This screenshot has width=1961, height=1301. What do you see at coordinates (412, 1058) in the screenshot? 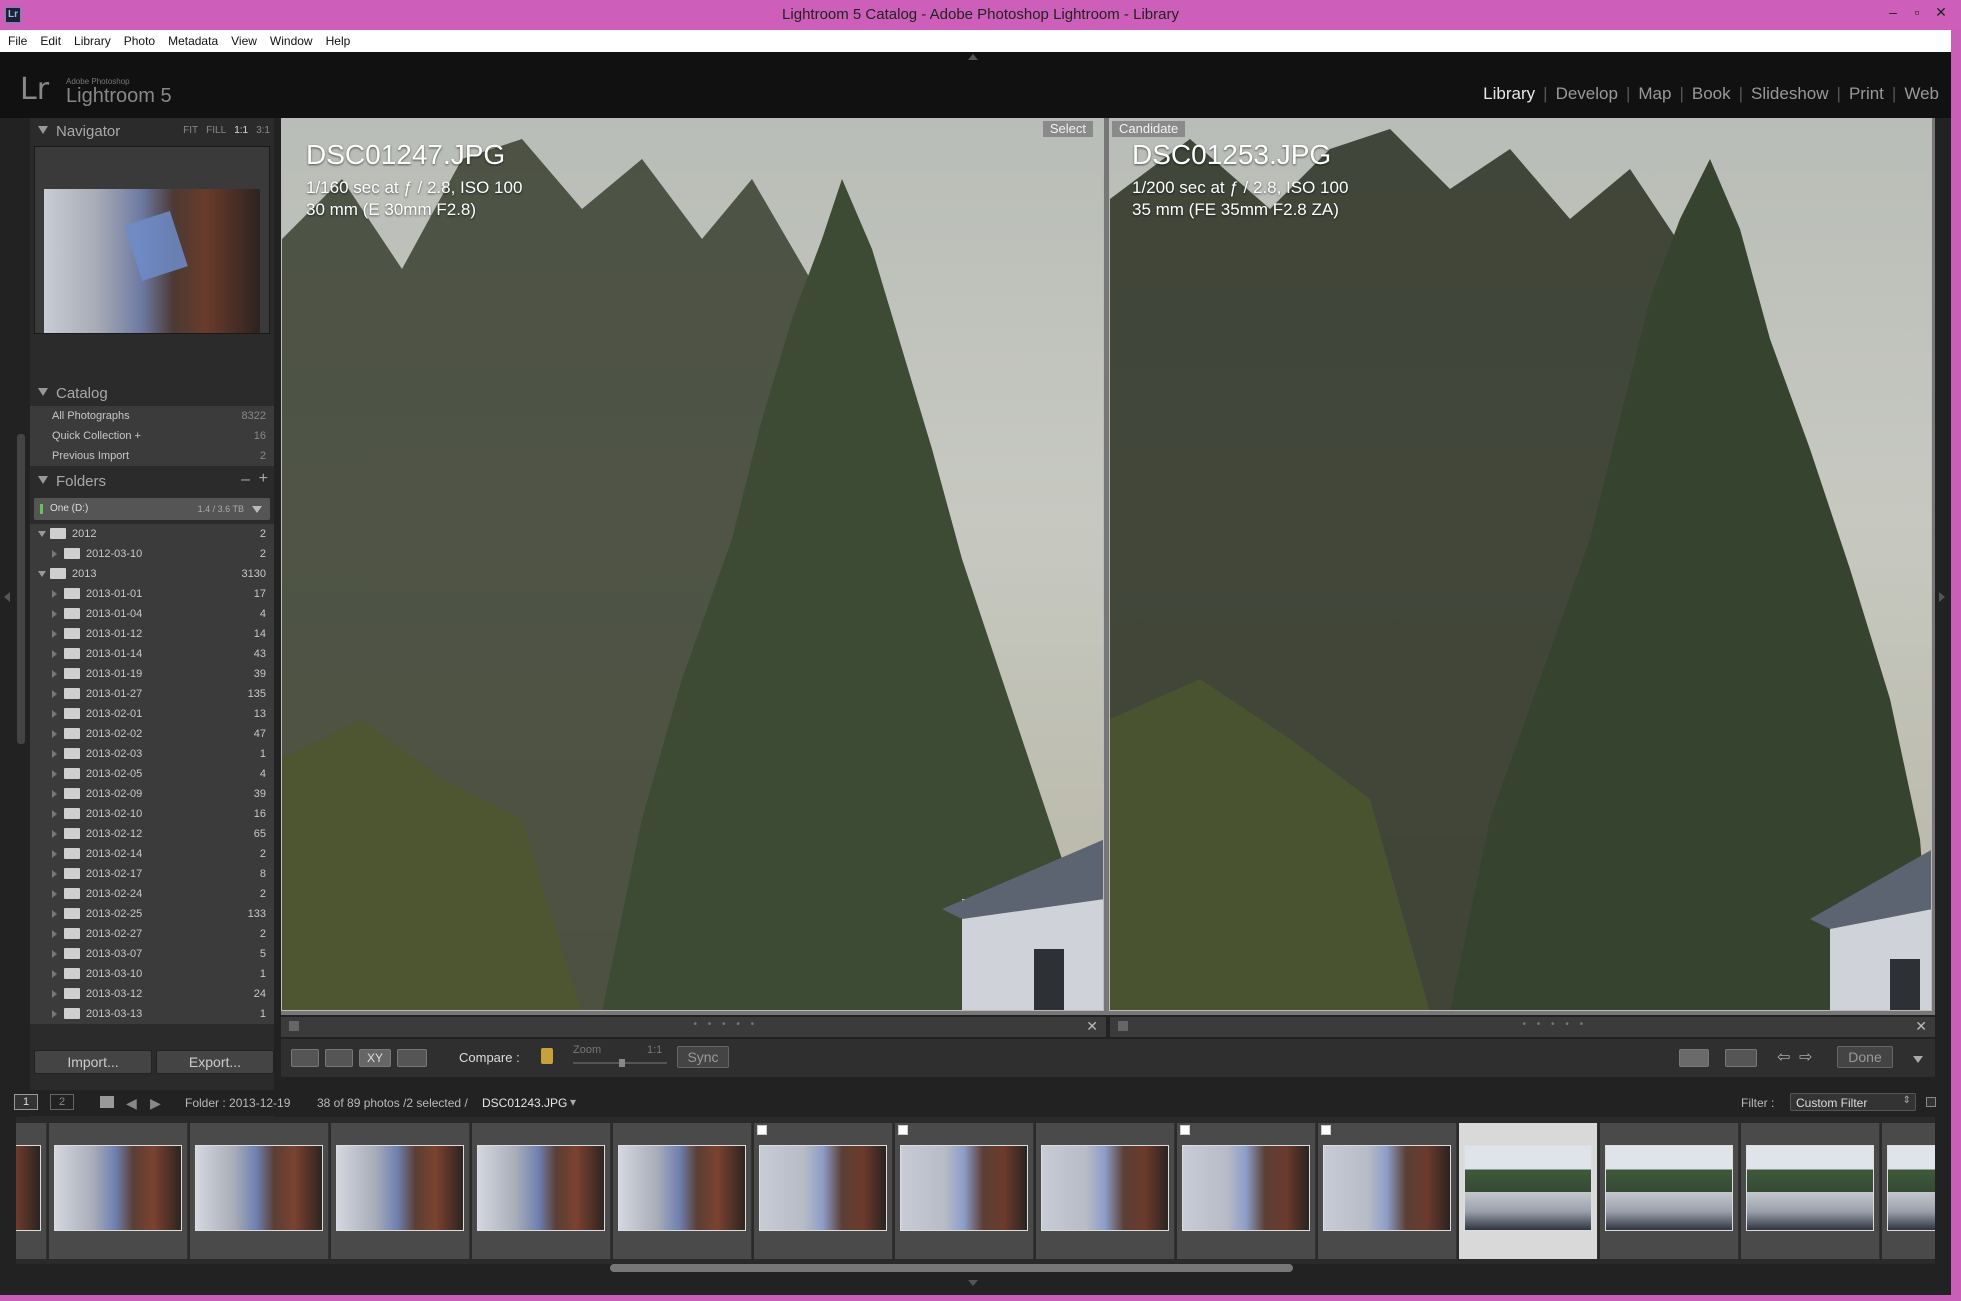
I see `survey-view-icon` at bounding box center [412, 1058].